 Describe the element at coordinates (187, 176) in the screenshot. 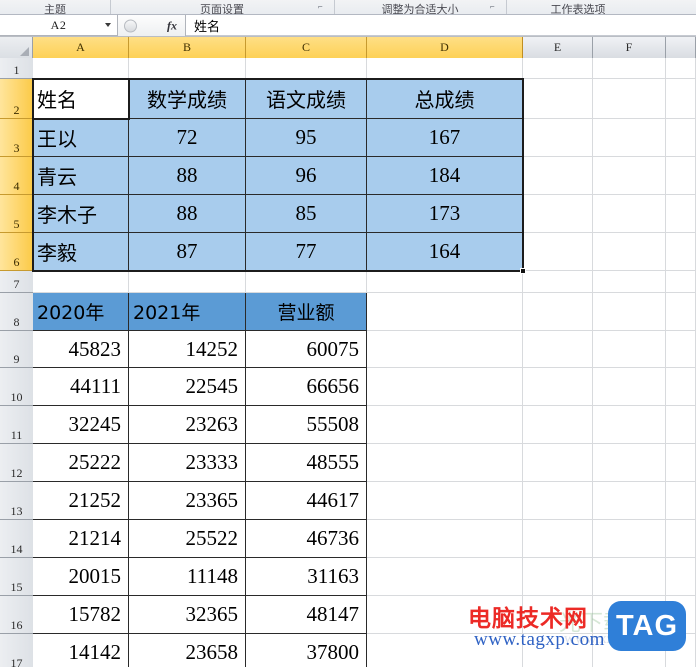

I see `cell-B4: 88` at that location.